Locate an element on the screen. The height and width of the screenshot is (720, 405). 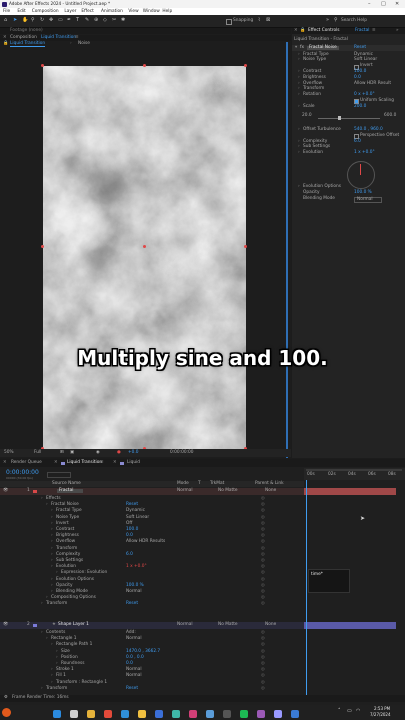
ec-reset-link: Reset is located at coordinates (360, 47).